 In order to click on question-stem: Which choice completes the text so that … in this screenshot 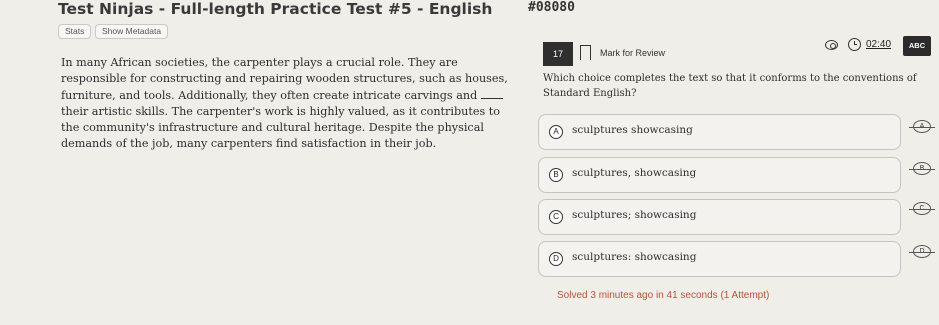, I will do `click(730, 86)`.